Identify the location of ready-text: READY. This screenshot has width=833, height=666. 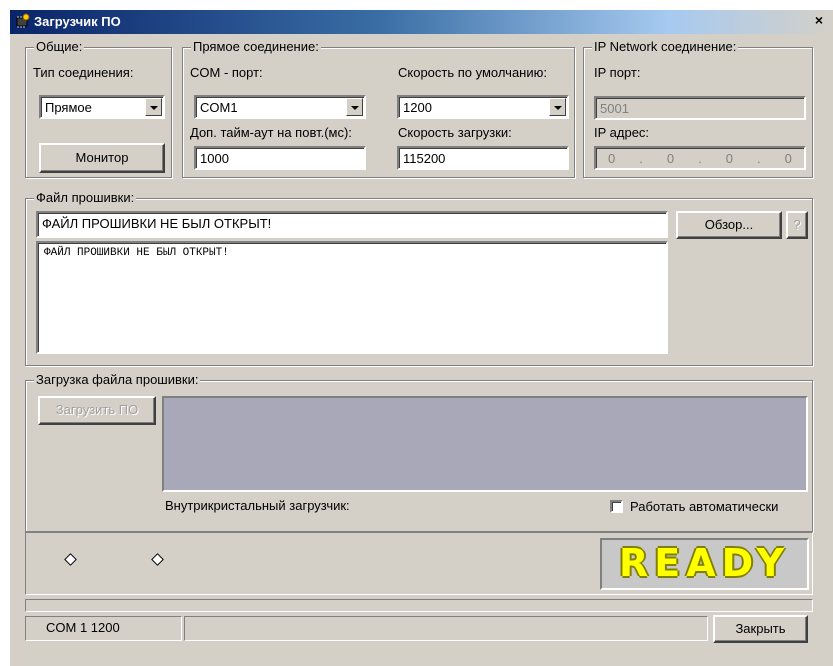
(704, 563).